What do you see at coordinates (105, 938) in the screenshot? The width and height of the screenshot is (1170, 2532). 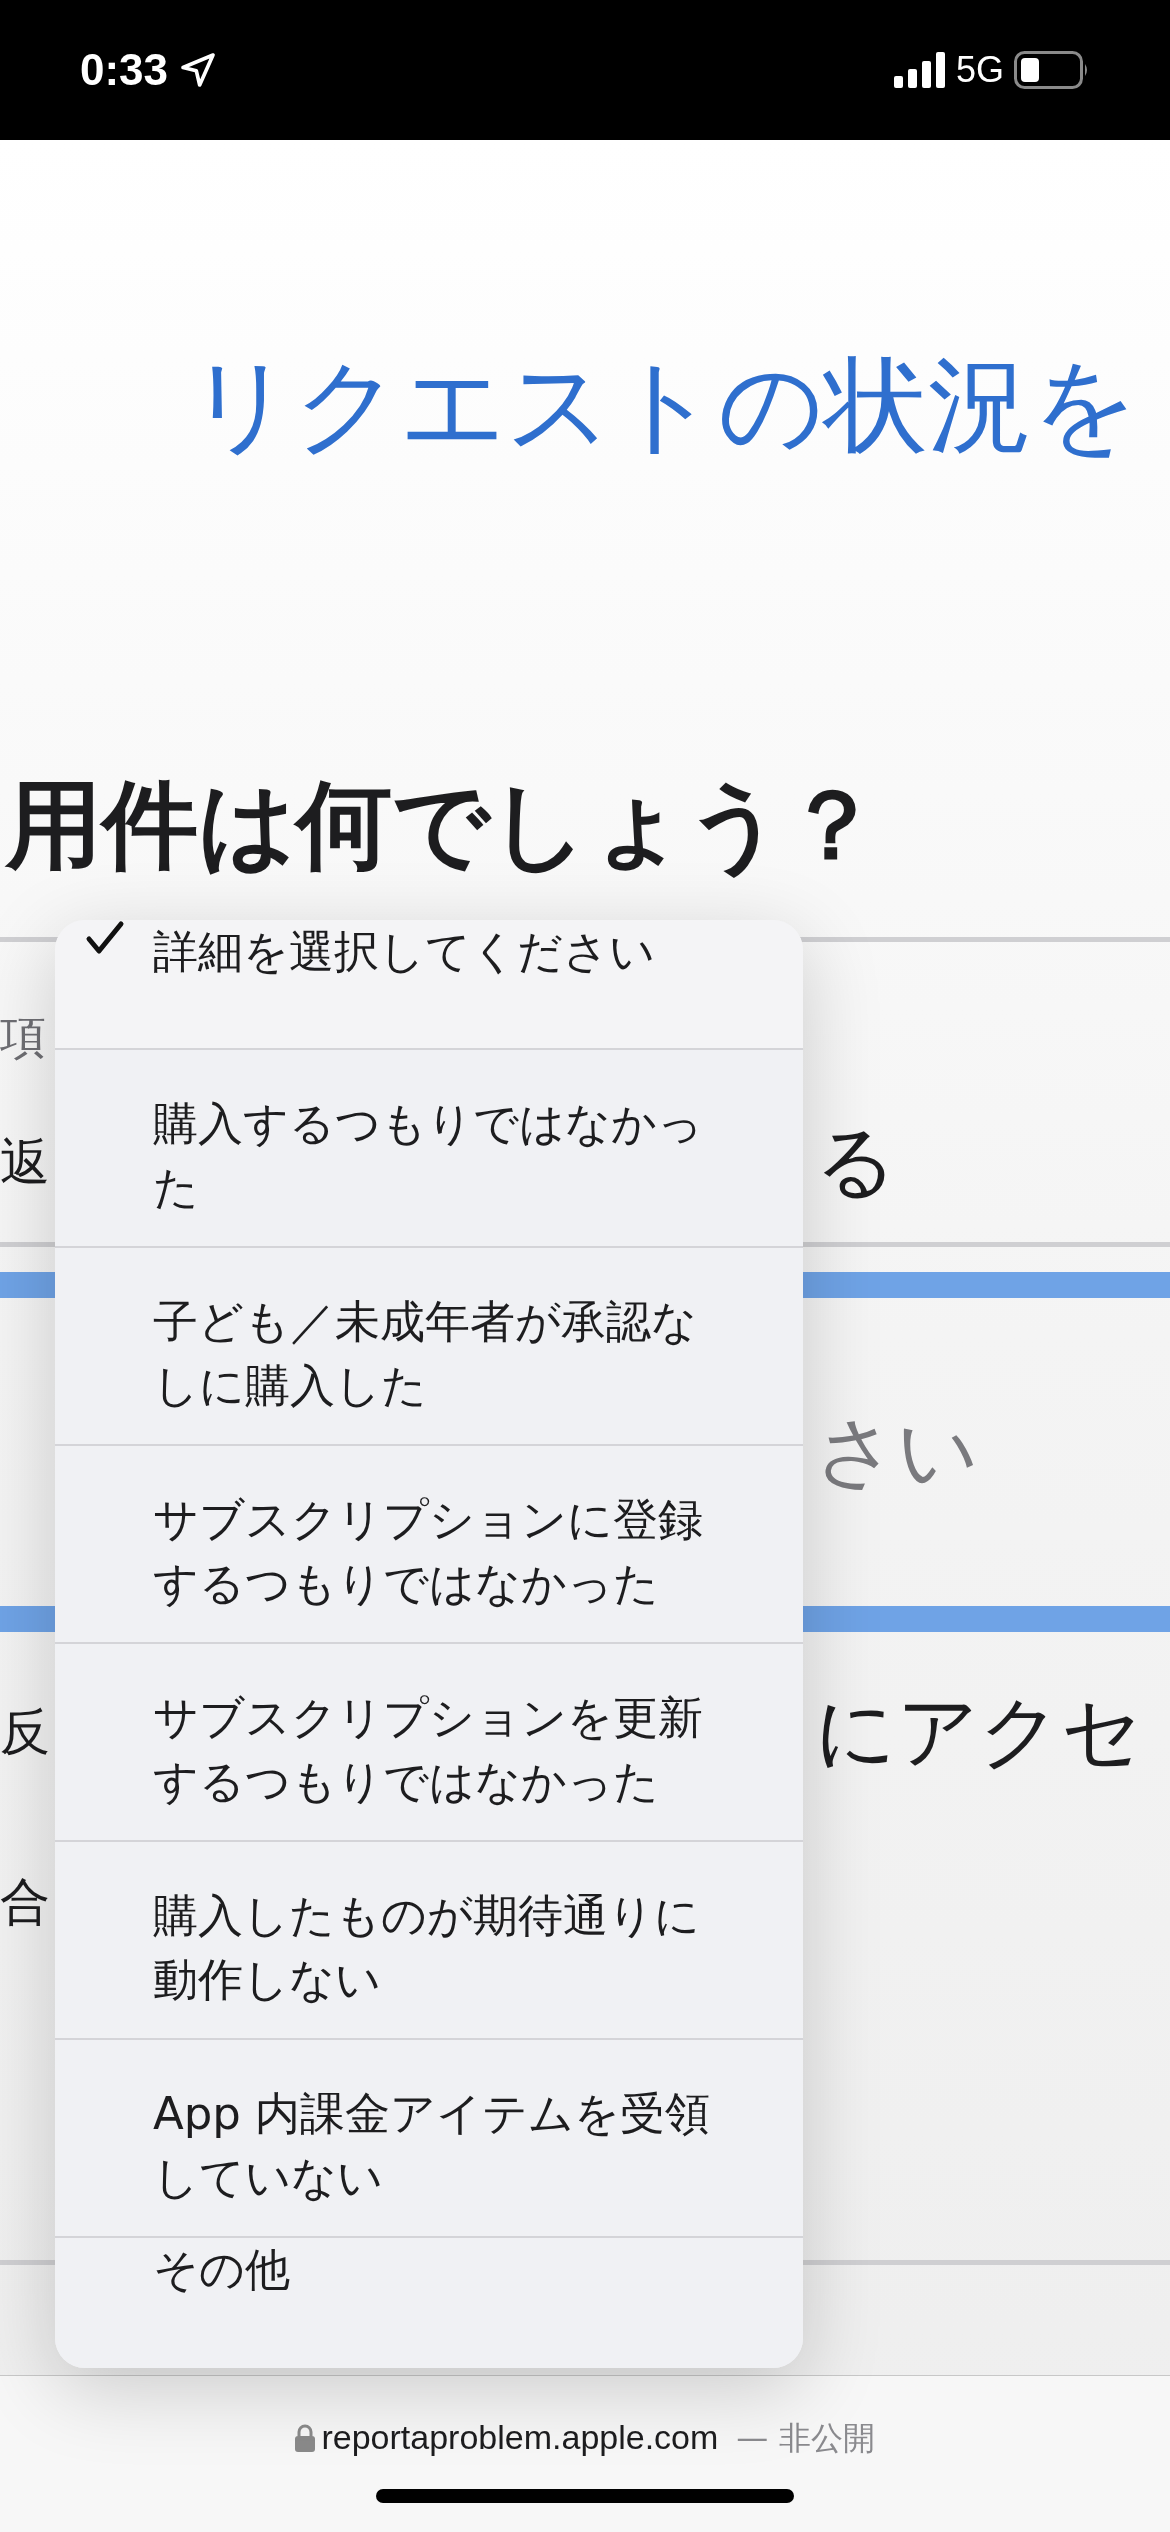 I see `checkmark-icon` at bounding box center [105, 938].